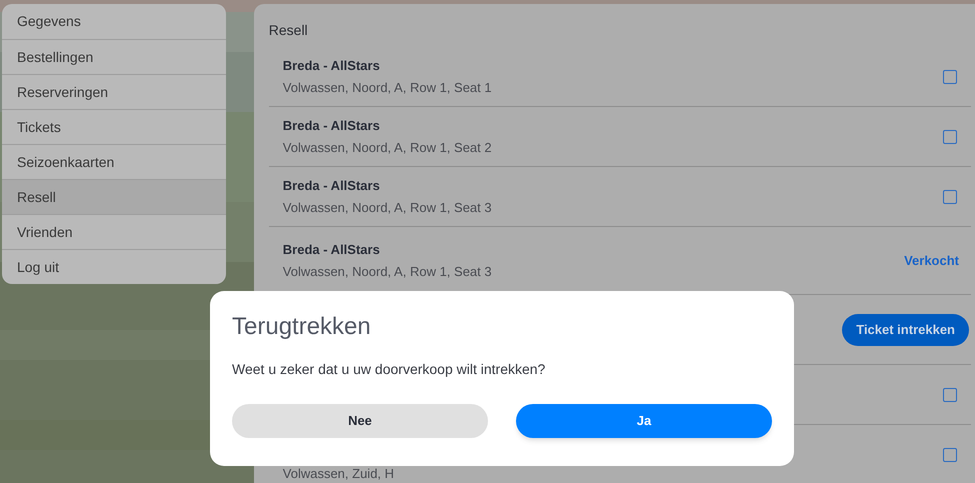  Describe the element at coordinates (360, 421) in the screenshot. I see `cancel-button: Nee` at that location.